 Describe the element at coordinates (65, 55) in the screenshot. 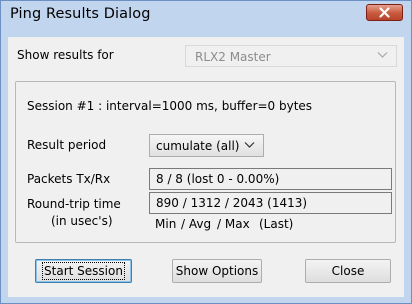

I see `show-results-label: Show results for` at that location.